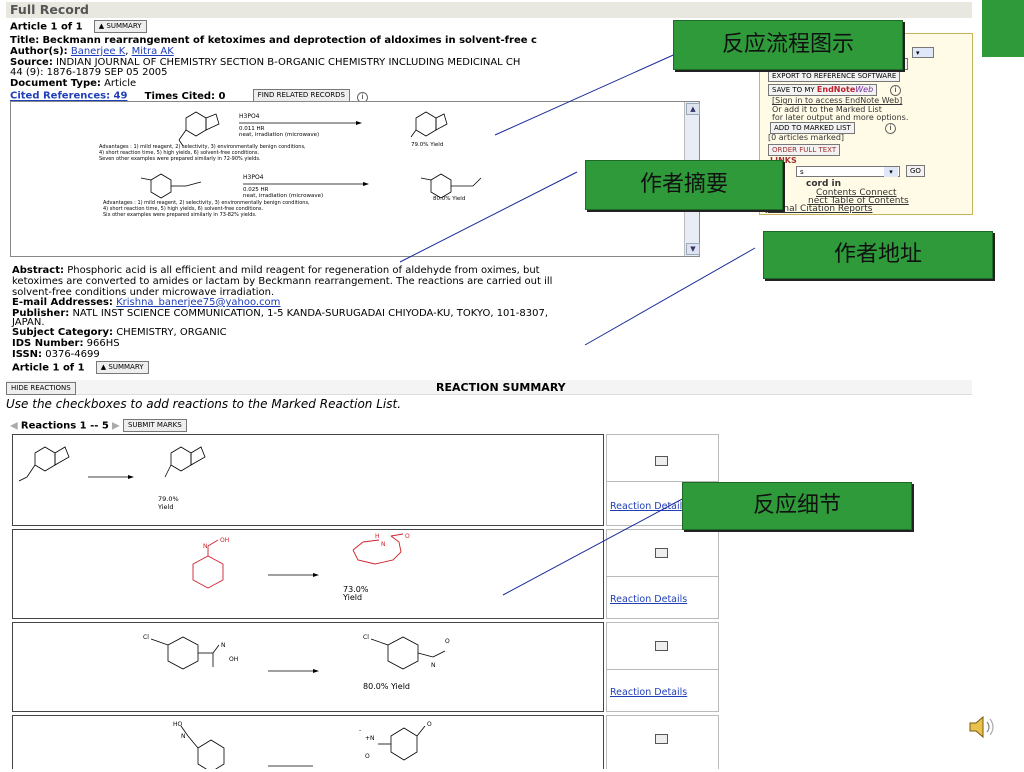  What do you see at coordinates (670, 296) in the screenshot?
I see `leader-address` at bounding box center [670, 296].